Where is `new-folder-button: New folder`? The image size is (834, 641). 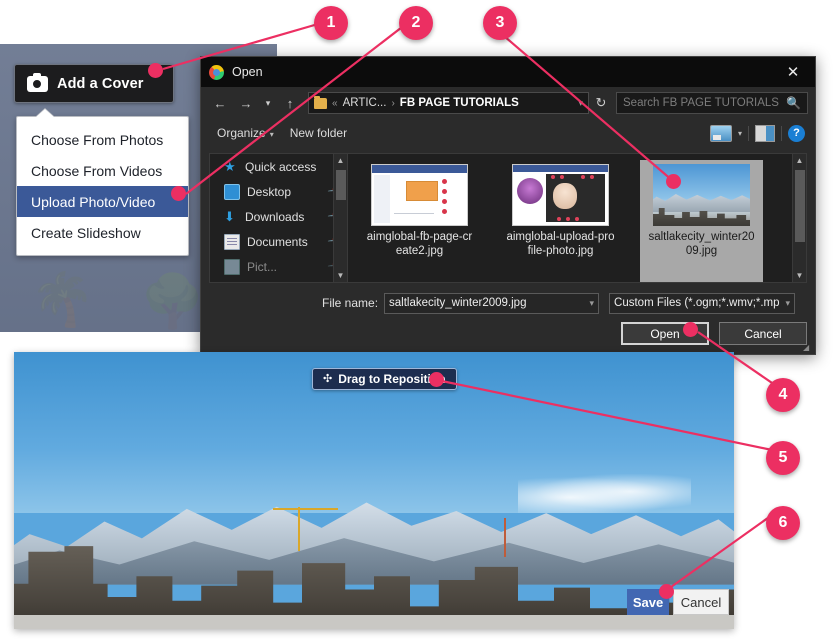 new-folder-button: New folder is located at coordinates (318, 133).